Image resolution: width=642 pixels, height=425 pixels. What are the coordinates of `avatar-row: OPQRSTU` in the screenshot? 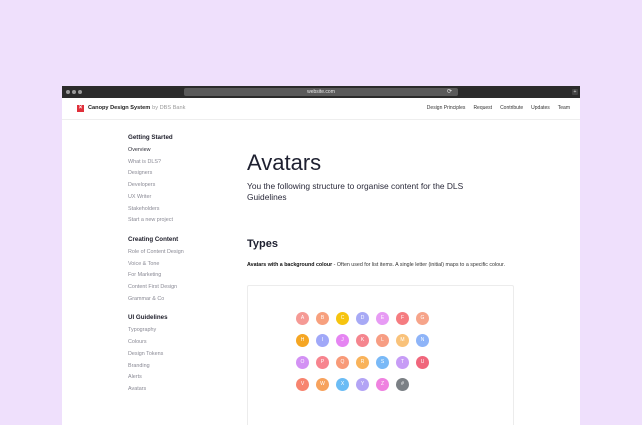 It's located at (362, 362).